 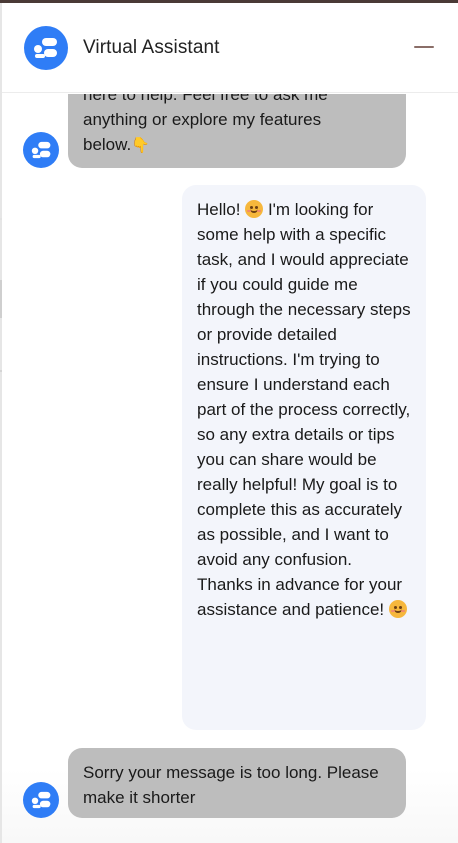 What do you see at coordinates (219, 209) in the screenshot?
I see `user-message-greeting: Hello!` at bounding box center [219, 209].